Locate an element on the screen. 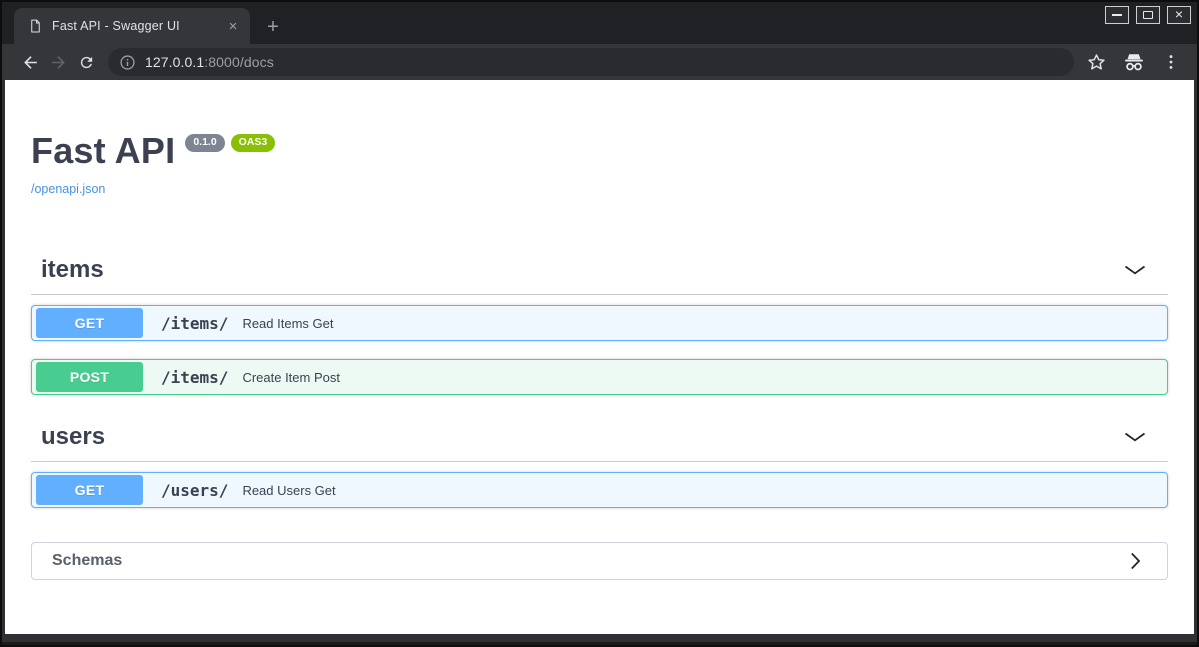 Image resolution: width=1199 pixels, height=647 pixels. forward-button is located at coordinates (58, 62).